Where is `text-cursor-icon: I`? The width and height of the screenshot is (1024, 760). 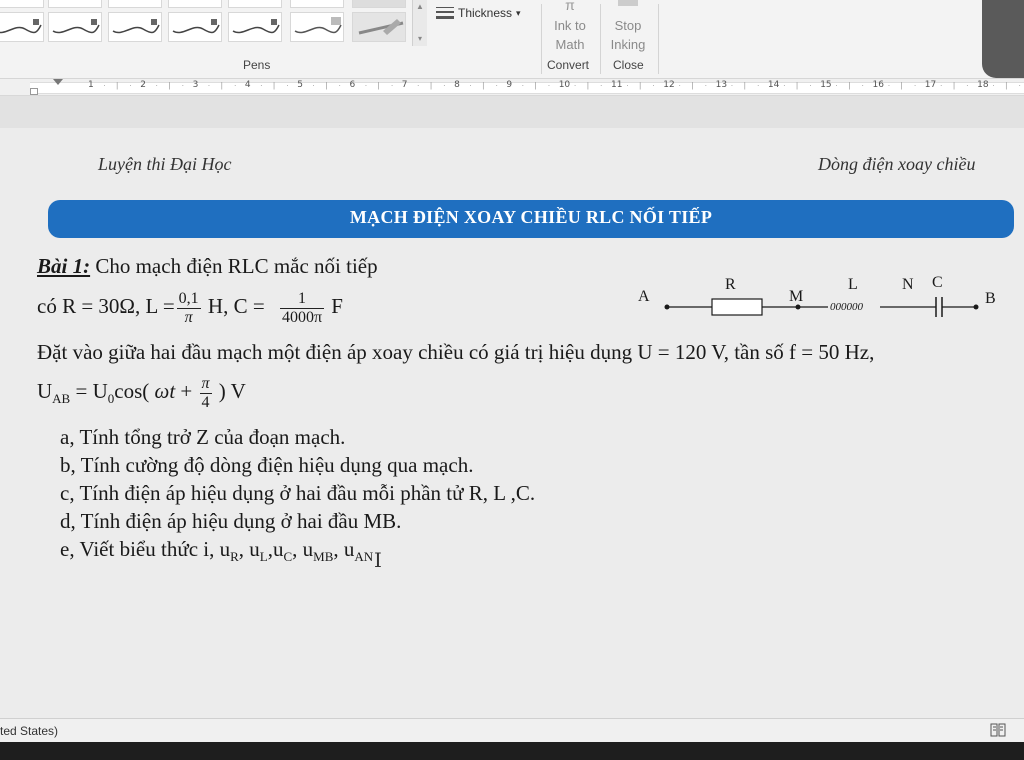
text-cursor-icon: I is located at coordinates (378, 560).